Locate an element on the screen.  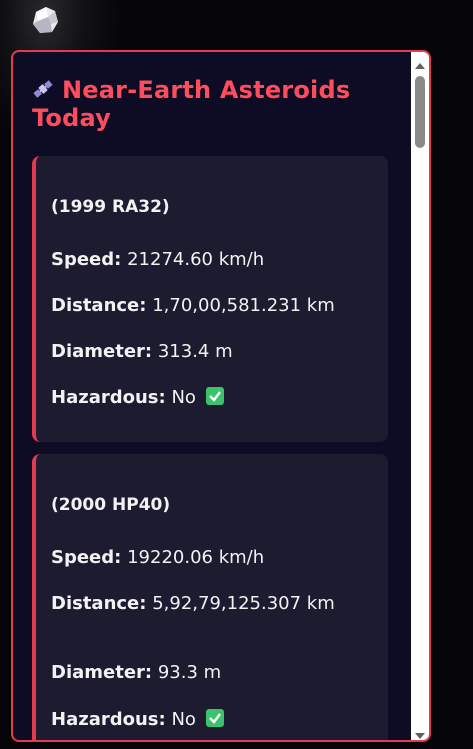
distance-value: 5,92,79,125.307 km is located at coordinates (243, 603).